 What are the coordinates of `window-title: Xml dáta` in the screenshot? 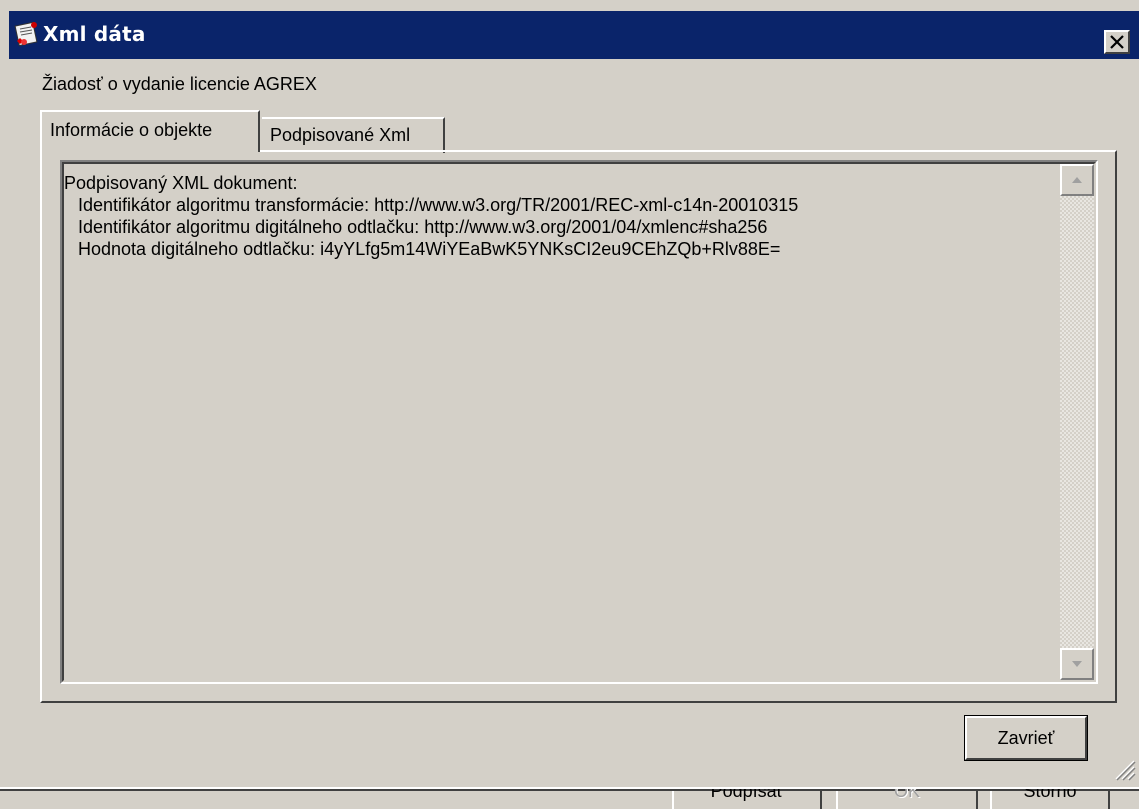 It's located at (94, 34).